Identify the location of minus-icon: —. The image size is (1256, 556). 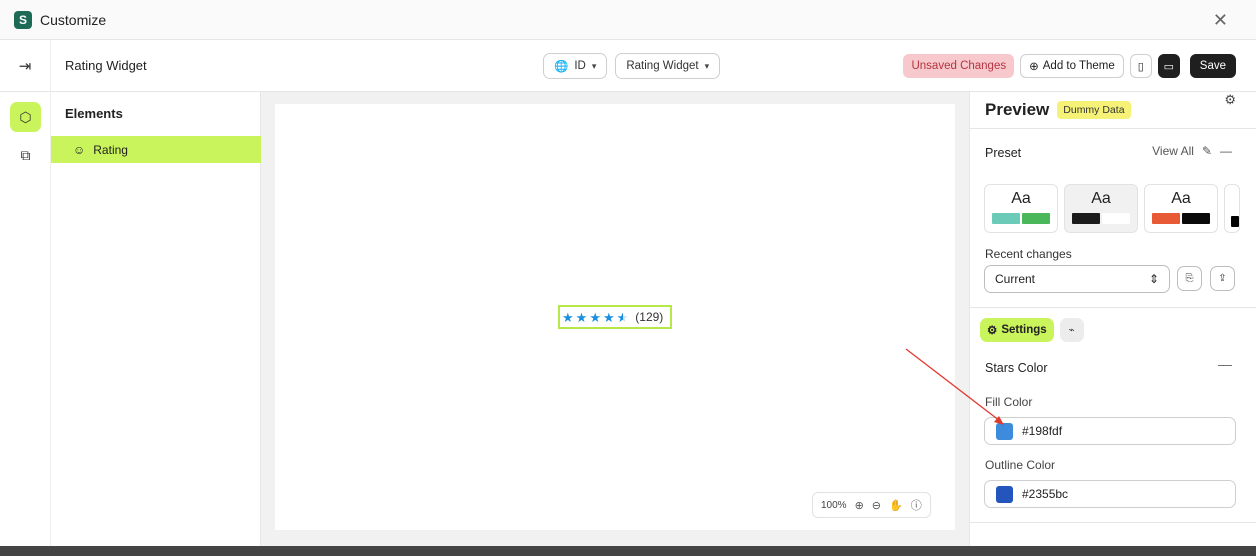
(1226, 151).